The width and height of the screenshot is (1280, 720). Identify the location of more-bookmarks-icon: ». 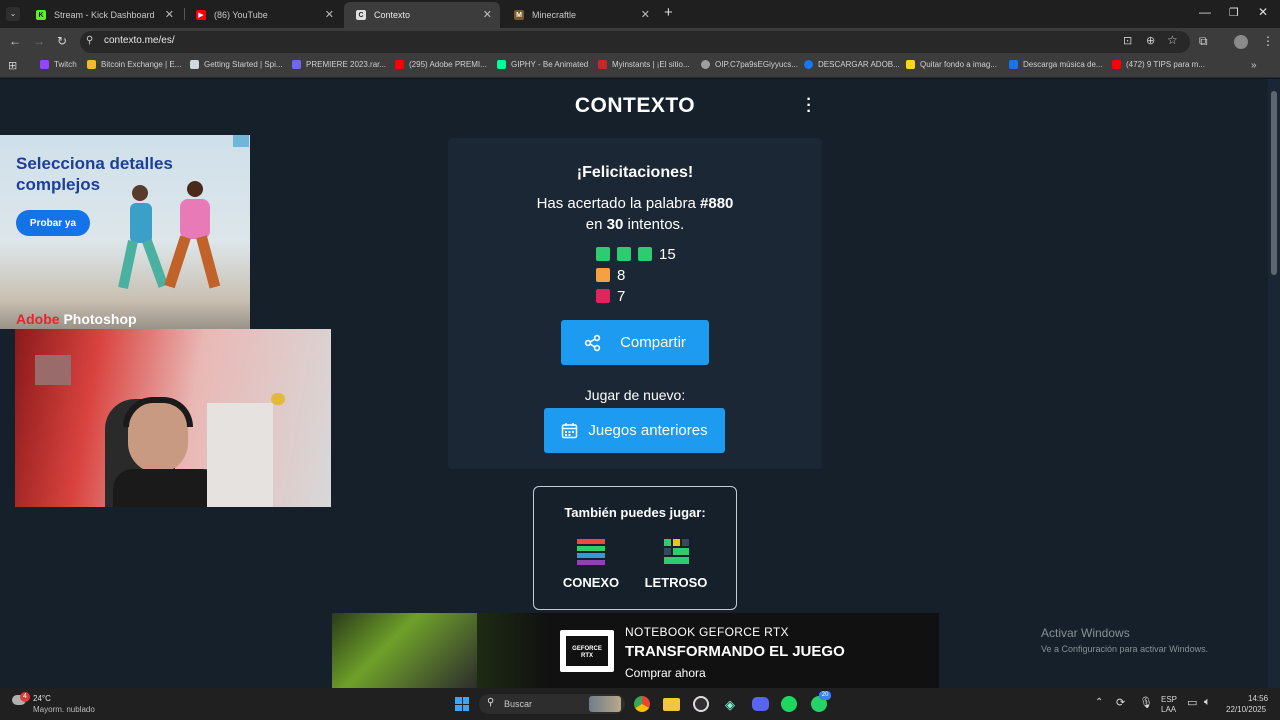
(1254, 65).